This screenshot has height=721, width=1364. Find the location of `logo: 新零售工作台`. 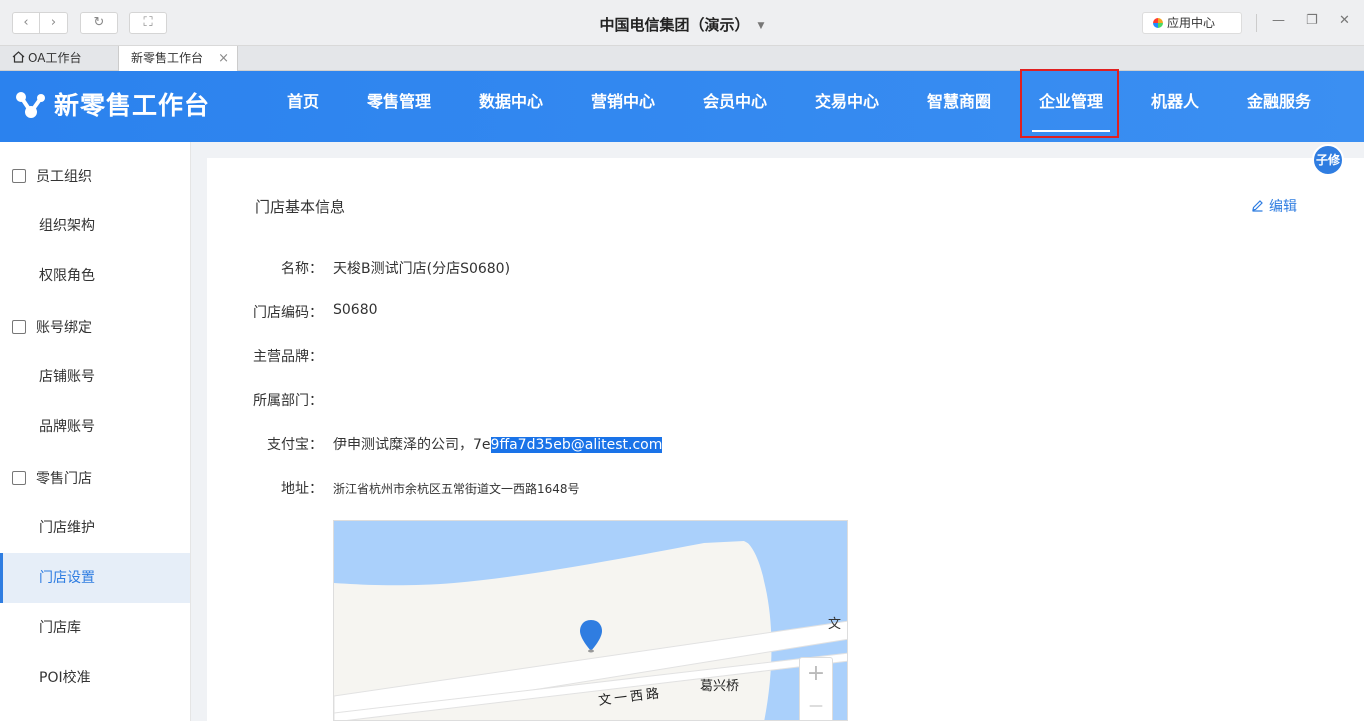

logo: 新零售工作台 is located at coordinates (112, 106).